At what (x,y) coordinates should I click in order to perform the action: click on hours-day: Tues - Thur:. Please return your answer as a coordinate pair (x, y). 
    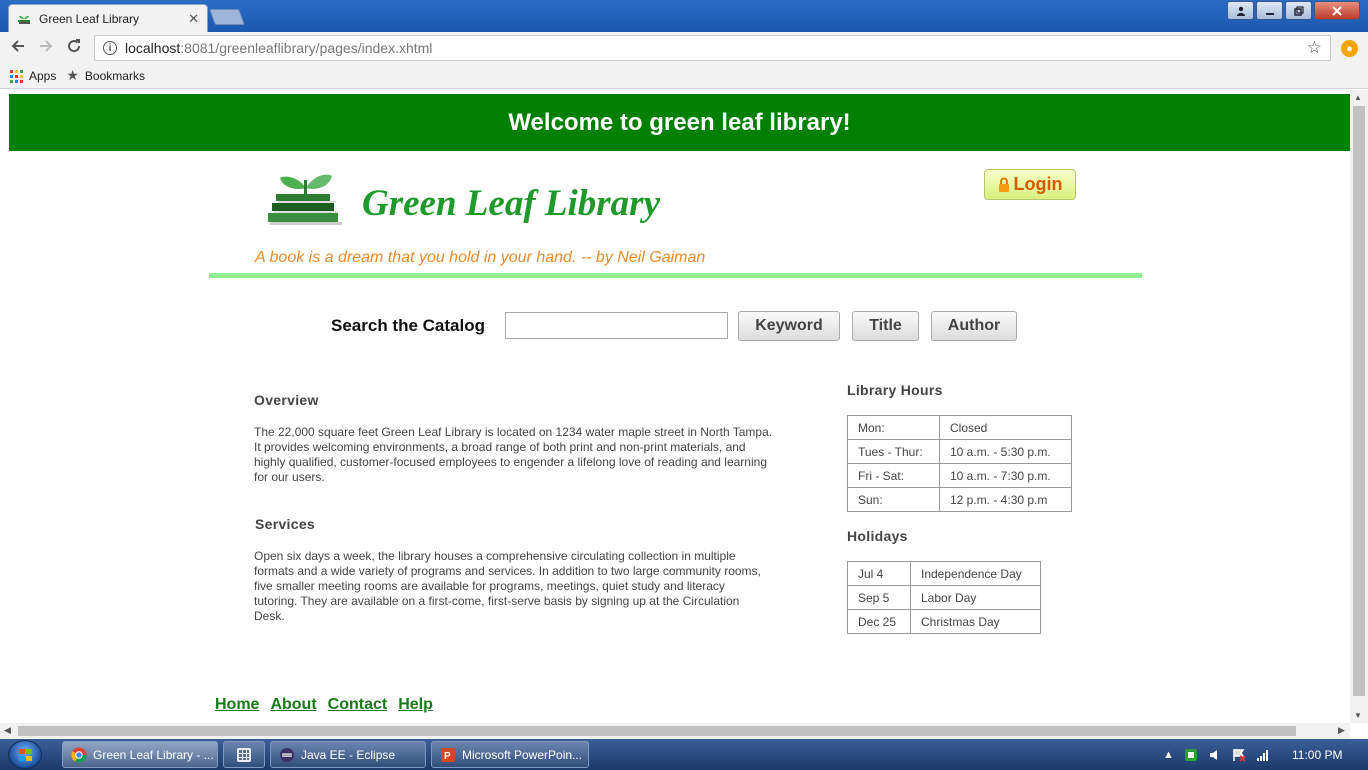
    Looking at the image, I should click on (893, 451).